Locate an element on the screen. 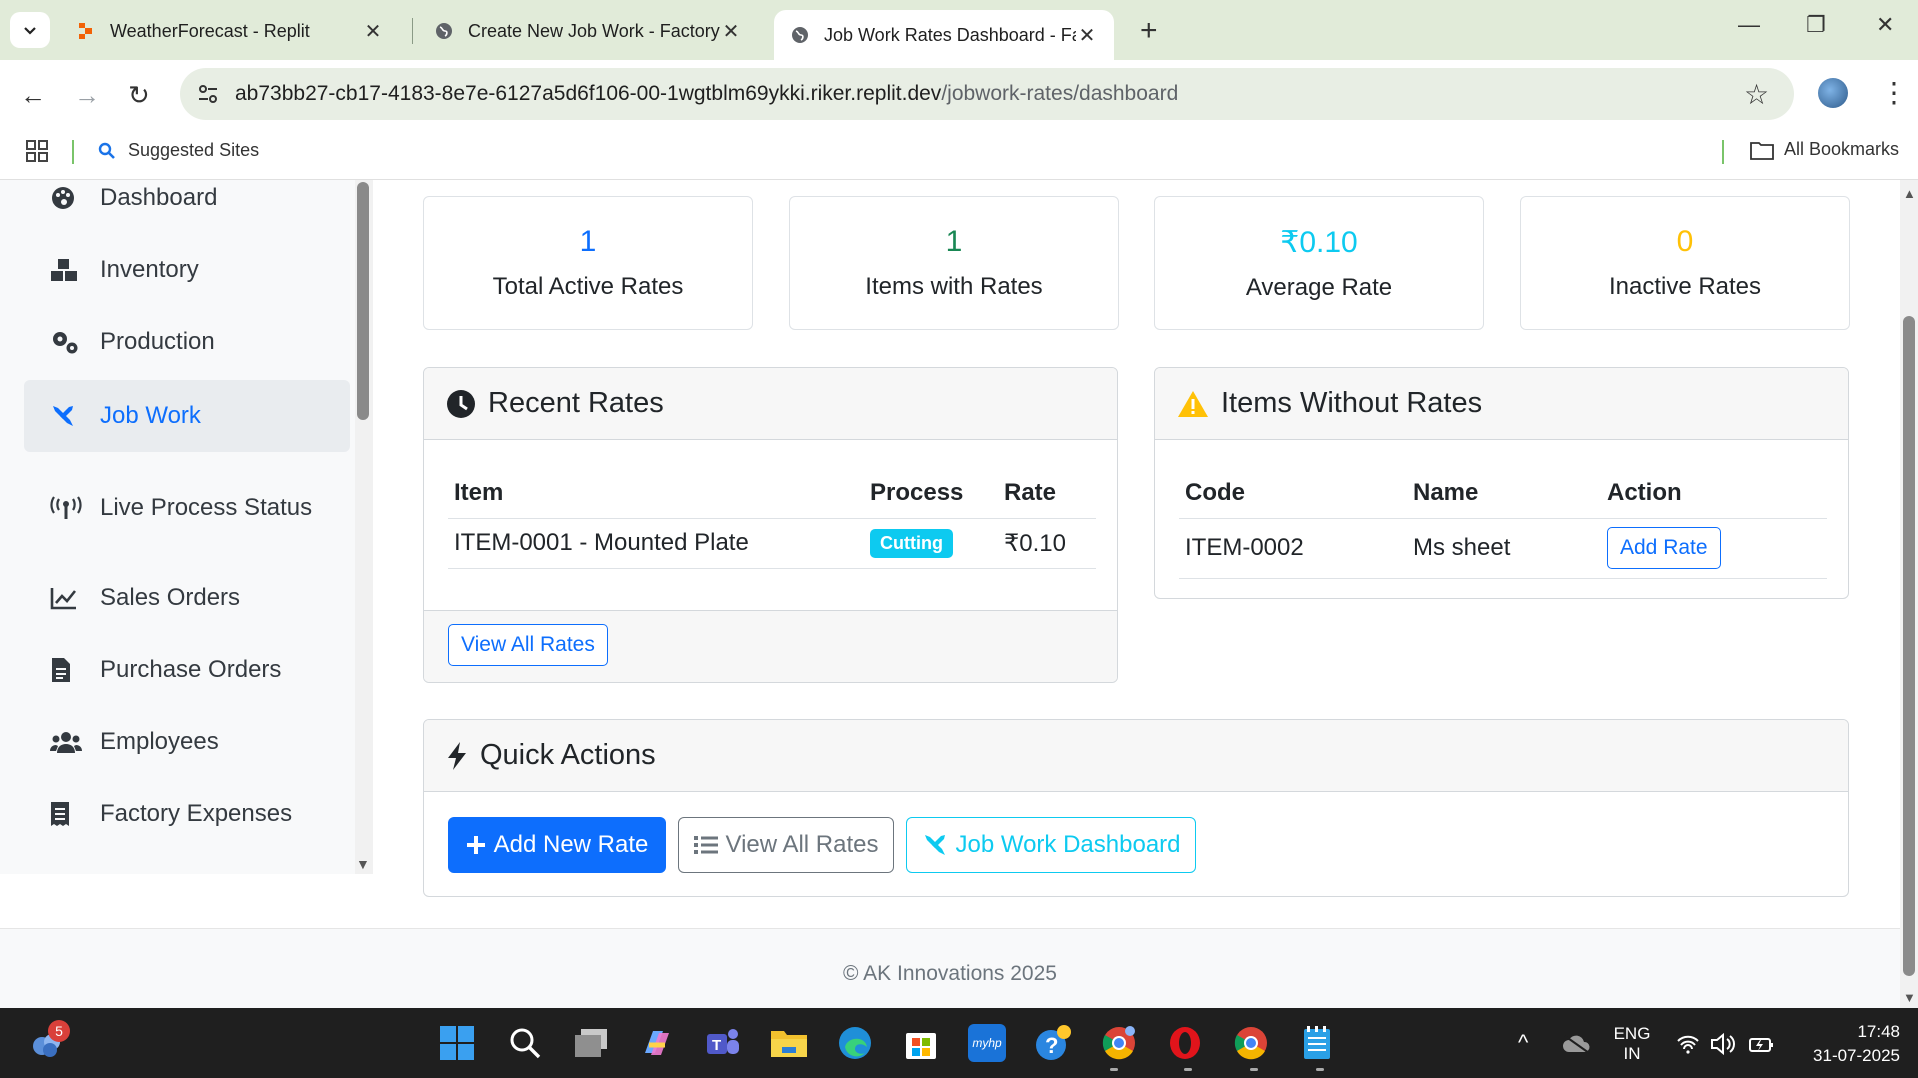 Image resolution: width=1918 pixels, height=1078 pixels. footer-divider is located at coordinates (950, 928).